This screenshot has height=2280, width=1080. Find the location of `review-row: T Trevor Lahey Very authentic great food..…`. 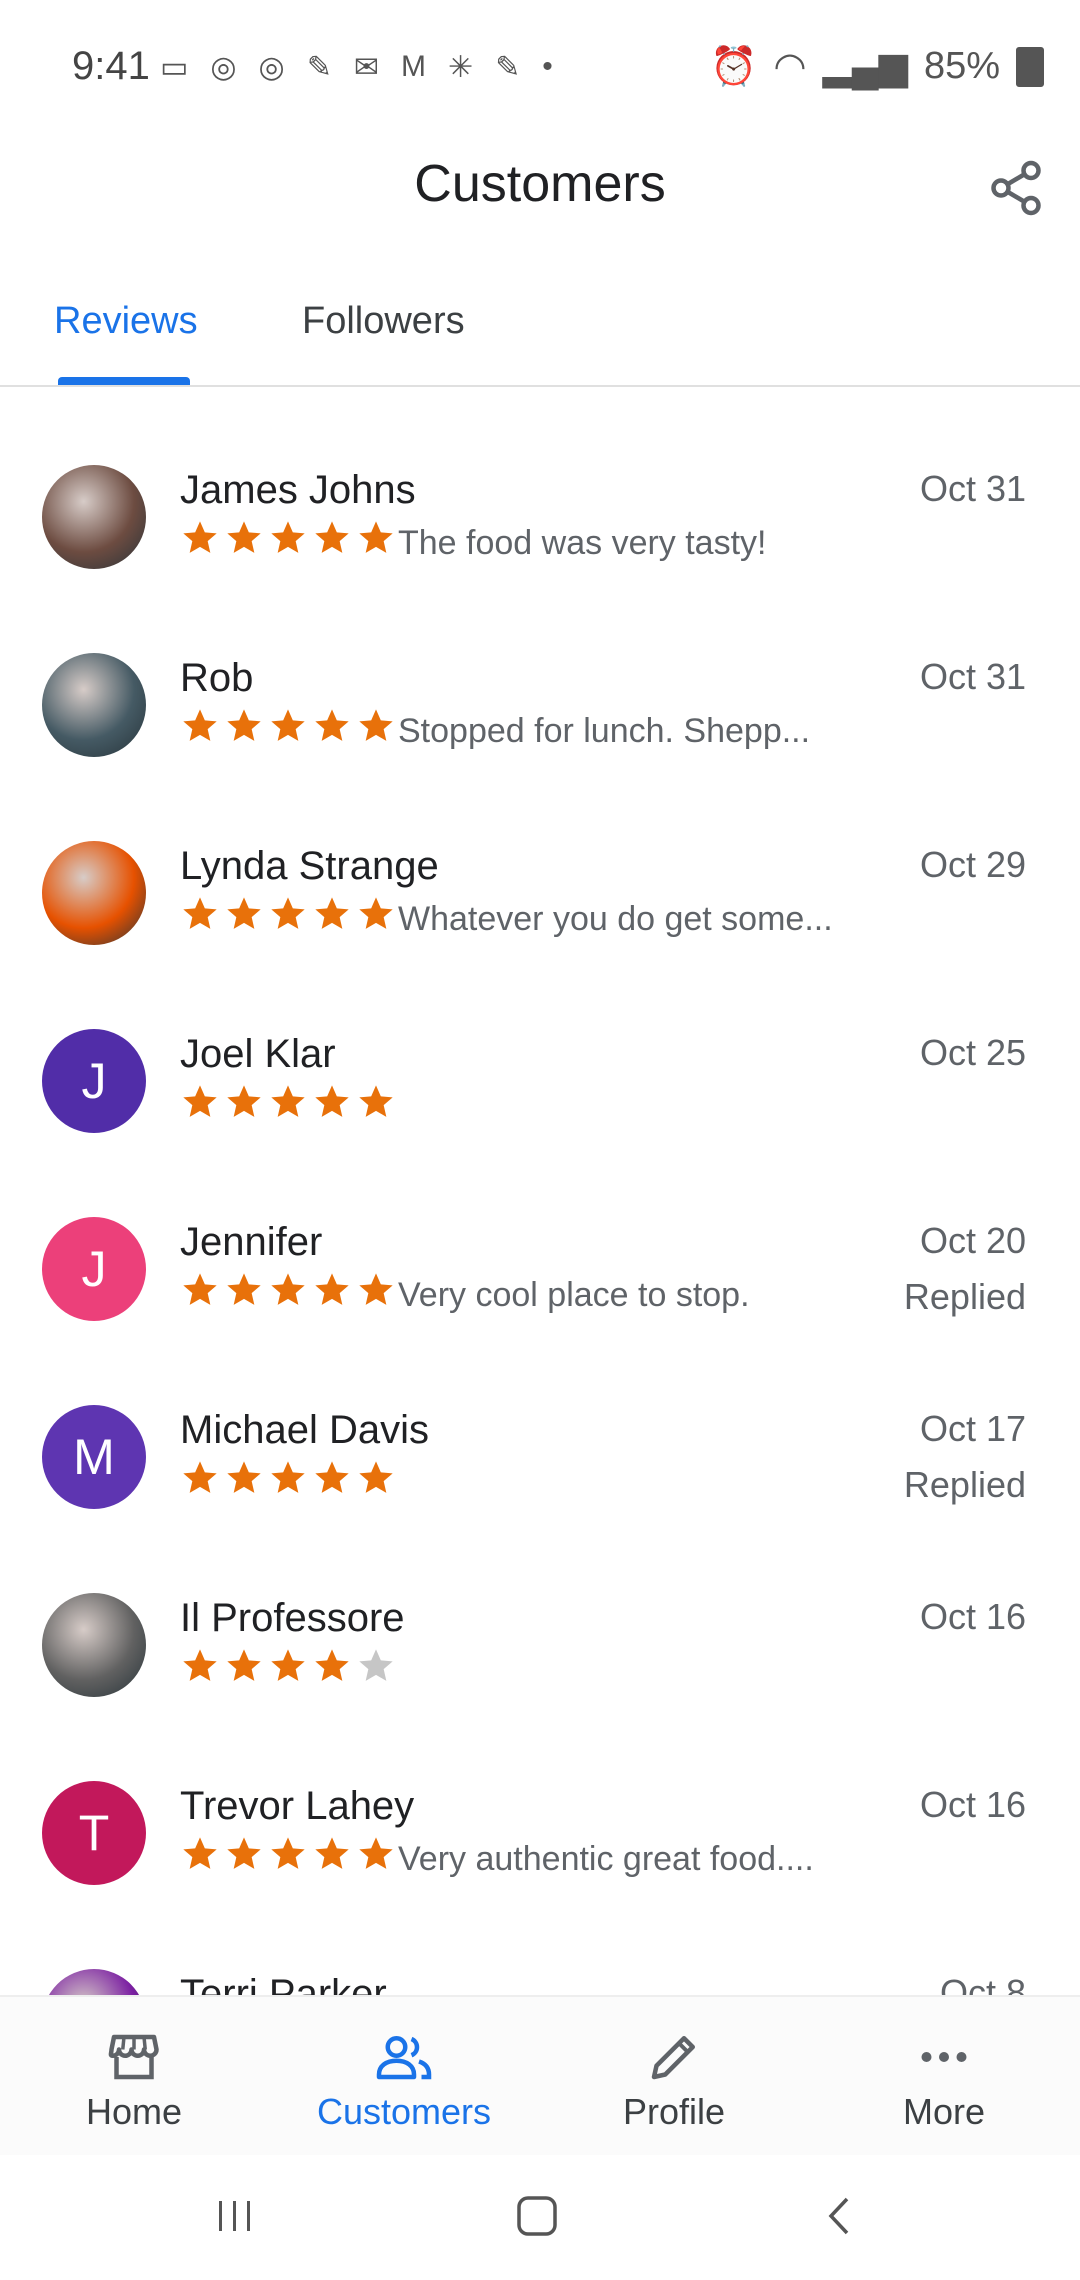

review-row: T Trevor Lahey Very authentic great food..… is located at coordinates (540, 1830).